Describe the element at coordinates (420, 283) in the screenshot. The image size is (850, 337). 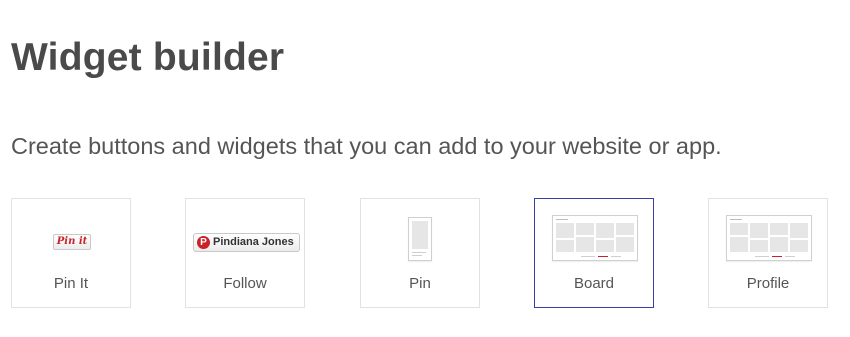
I see `widget-card-label: Pin` at that location.